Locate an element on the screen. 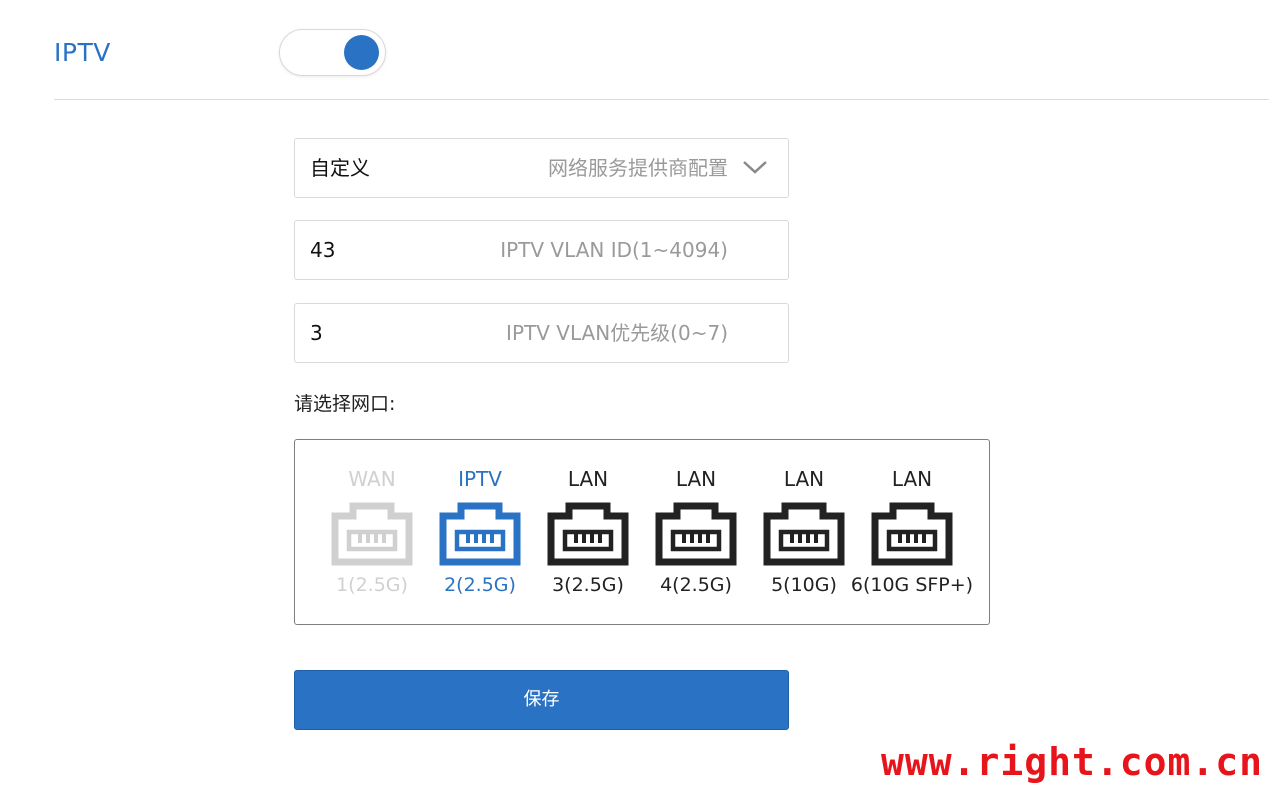  watermark: www.right.com.cn is located at coordinates (1071, 762).